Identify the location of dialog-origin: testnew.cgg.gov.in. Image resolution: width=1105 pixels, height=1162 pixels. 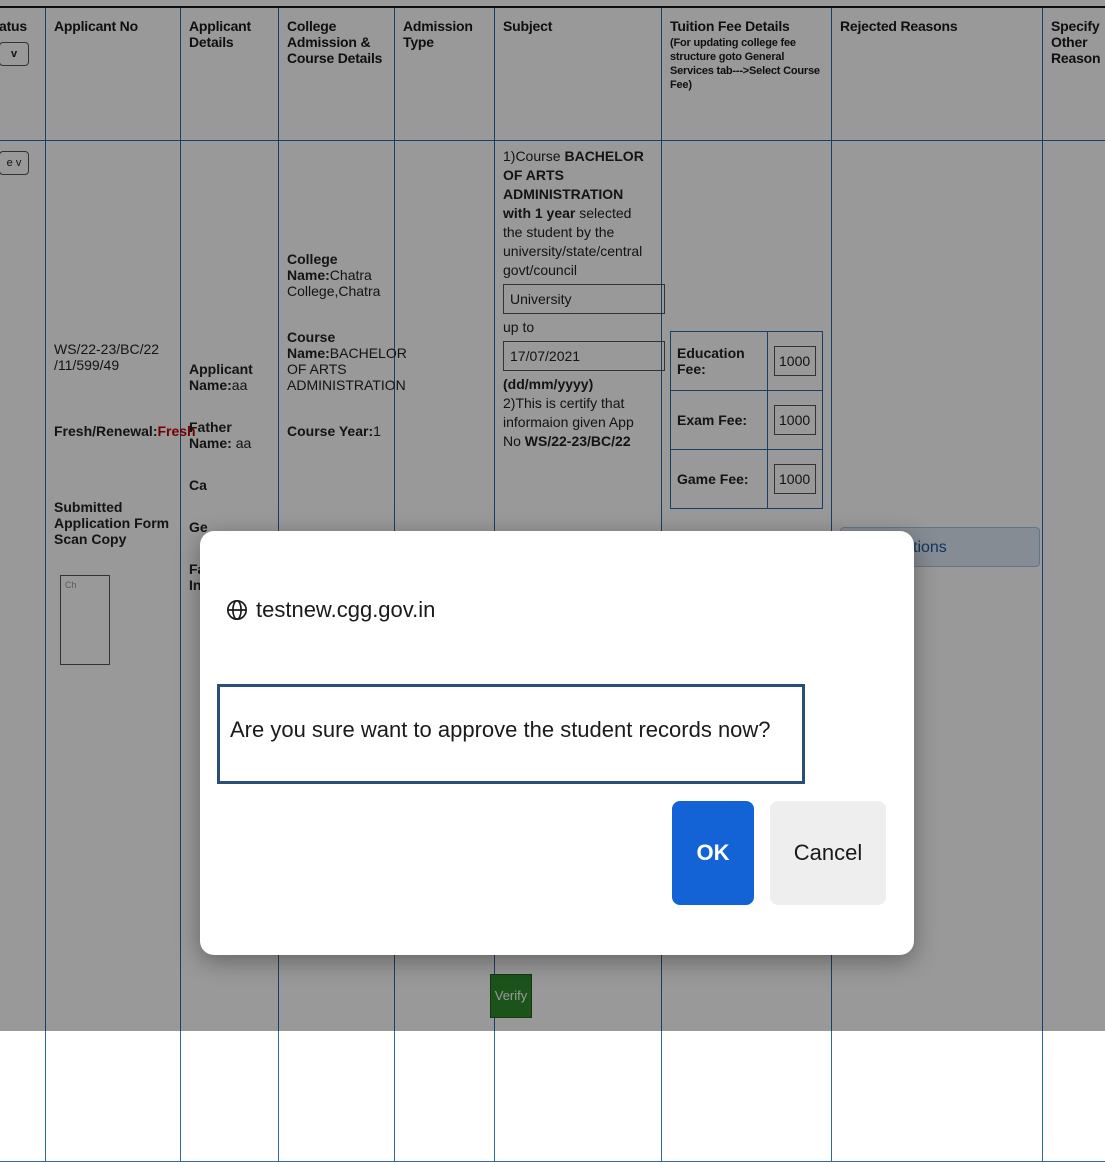
(330, 610).